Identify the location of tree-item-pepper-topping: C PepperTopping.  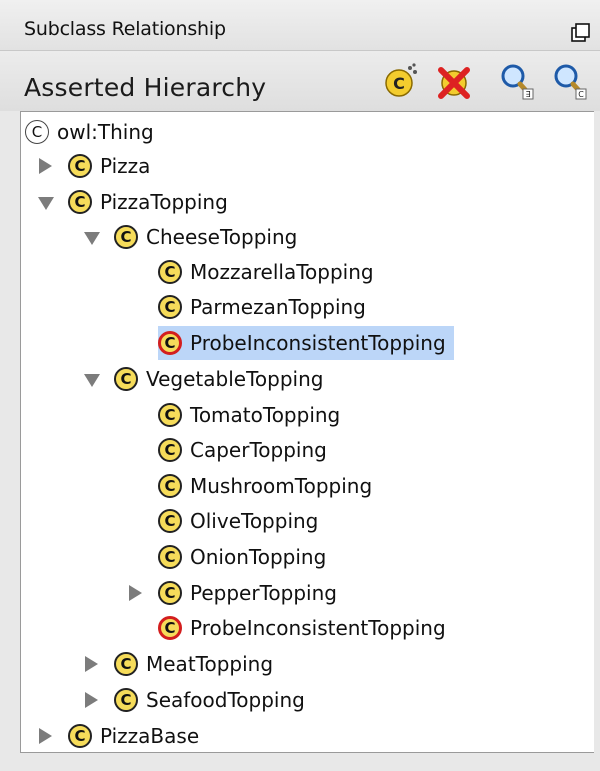
(247, 593).